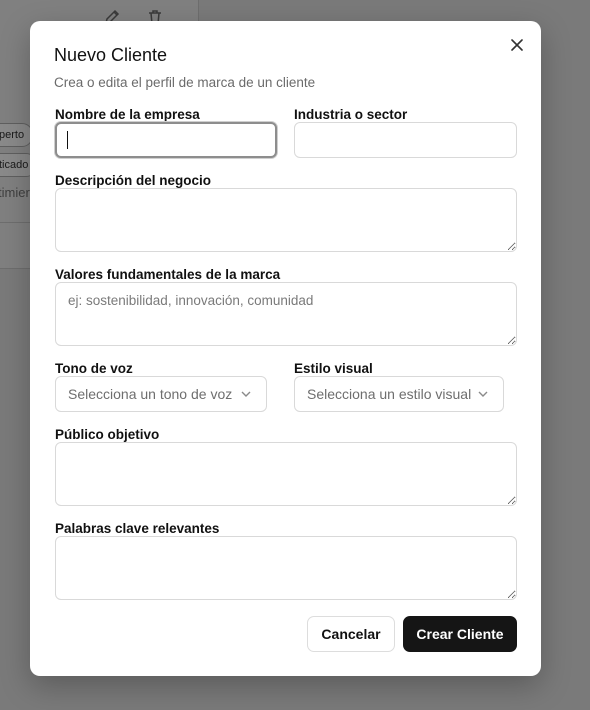  What do you see at coordinates (168, 274) in the screenshot?
I see `brand-values-label: Valores fundamentales de la marca` at bounding box center [168, 274].